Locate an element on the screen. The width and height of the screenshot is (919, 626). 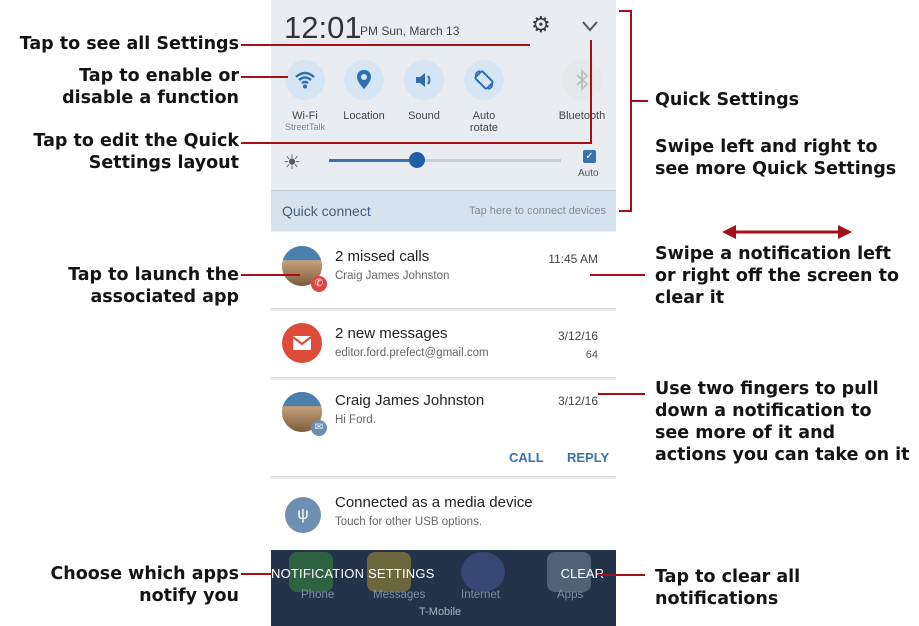
sound-icon is located at coordinates (424, 80).